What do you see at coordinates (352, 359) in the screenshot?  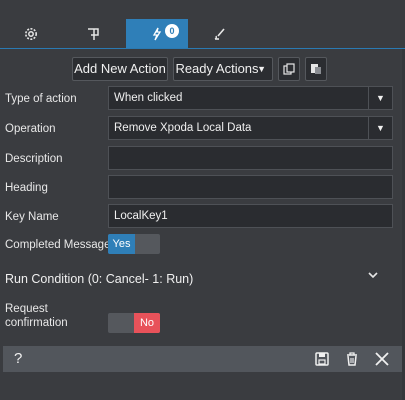 I see `trash-icon` at bounding box center [352, 359].